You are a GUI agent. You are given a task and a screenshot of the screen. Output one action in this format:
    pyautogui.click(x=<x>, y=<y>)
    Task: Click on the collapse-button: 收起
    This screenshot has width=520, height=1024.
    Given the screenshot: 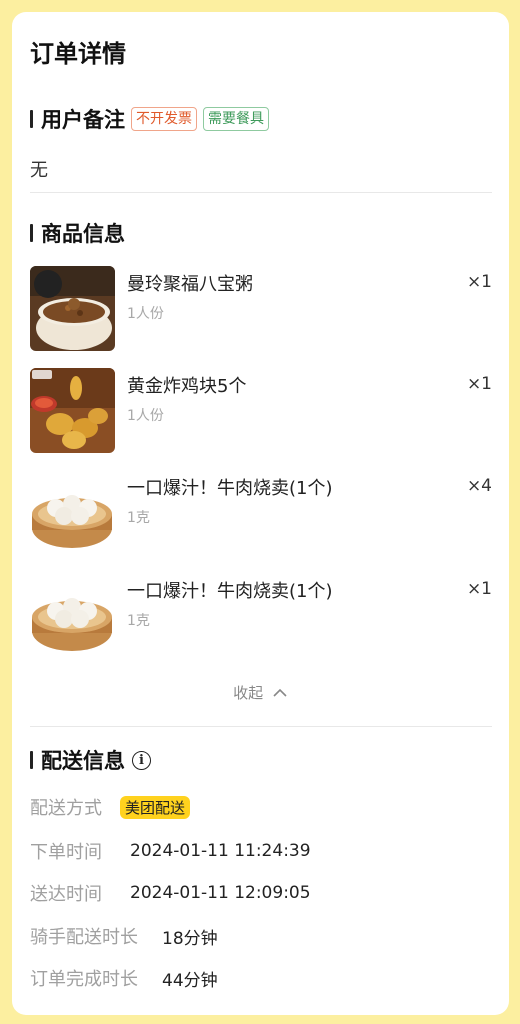 What is the action you would take?
    pyautogui.click(x=260, y=692)
    